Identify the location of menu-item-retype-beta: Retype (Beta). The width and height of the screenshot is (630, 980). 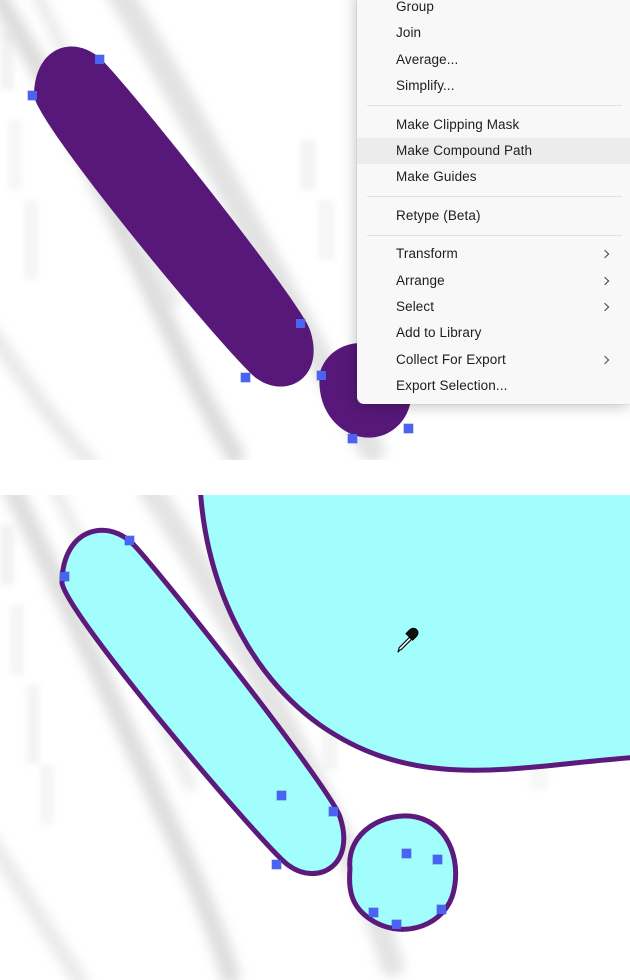
(493, 216).